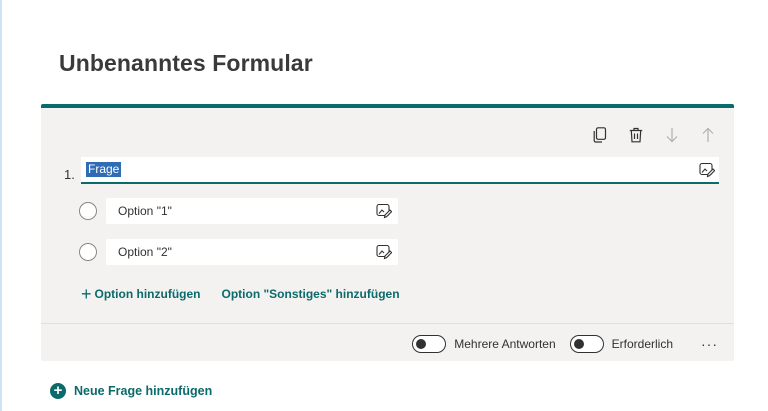 Image resolution: width=768 pixels, height=411 pixels. Describe the element at coordinates (252, 252) in the screenshot. I see `option-input: Option "2"` at that location.